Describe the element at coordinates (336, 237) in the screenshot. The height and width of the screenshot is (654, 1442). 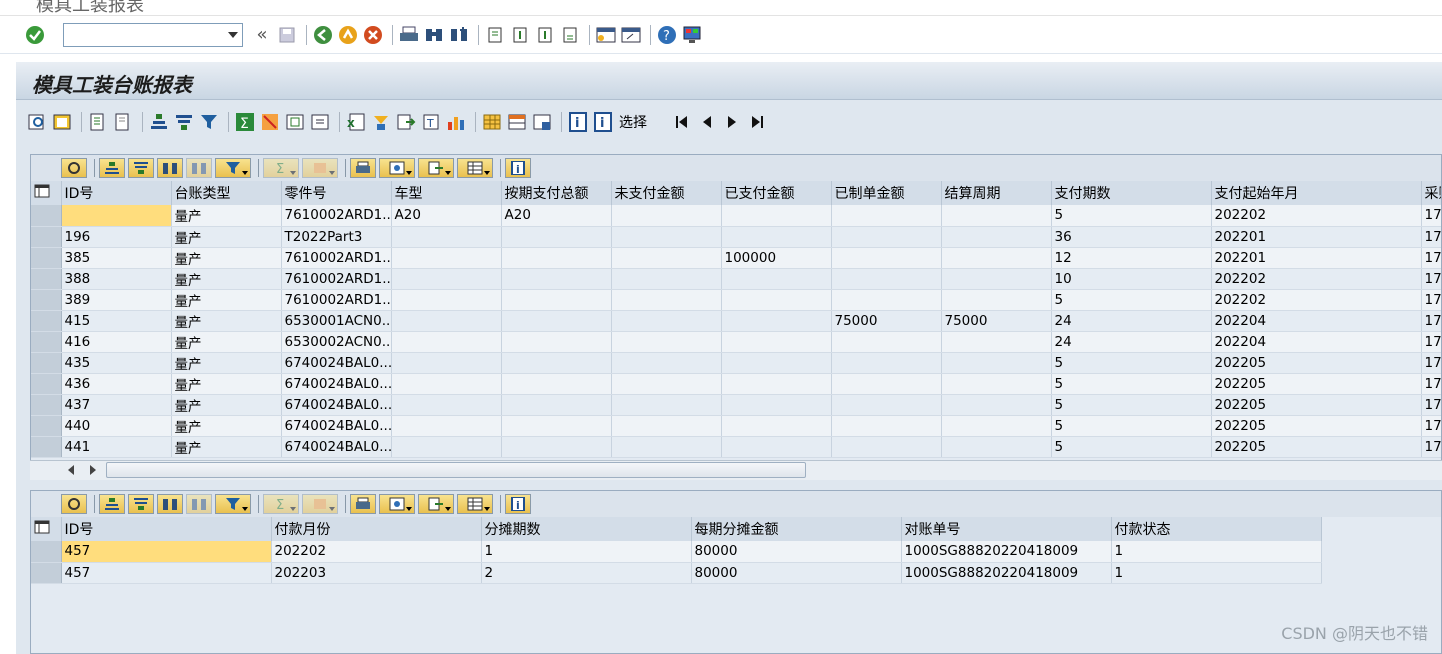
I see `table-cell: T2022Part3` at that location.